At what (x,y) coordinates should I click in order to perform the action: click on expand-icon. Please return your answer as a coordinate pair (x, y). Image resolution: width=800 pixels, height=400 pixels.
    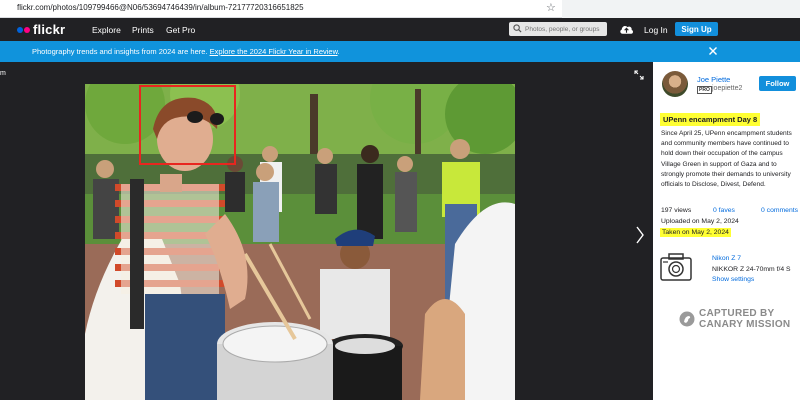
    Looking at the image, I should click on (639, 75).